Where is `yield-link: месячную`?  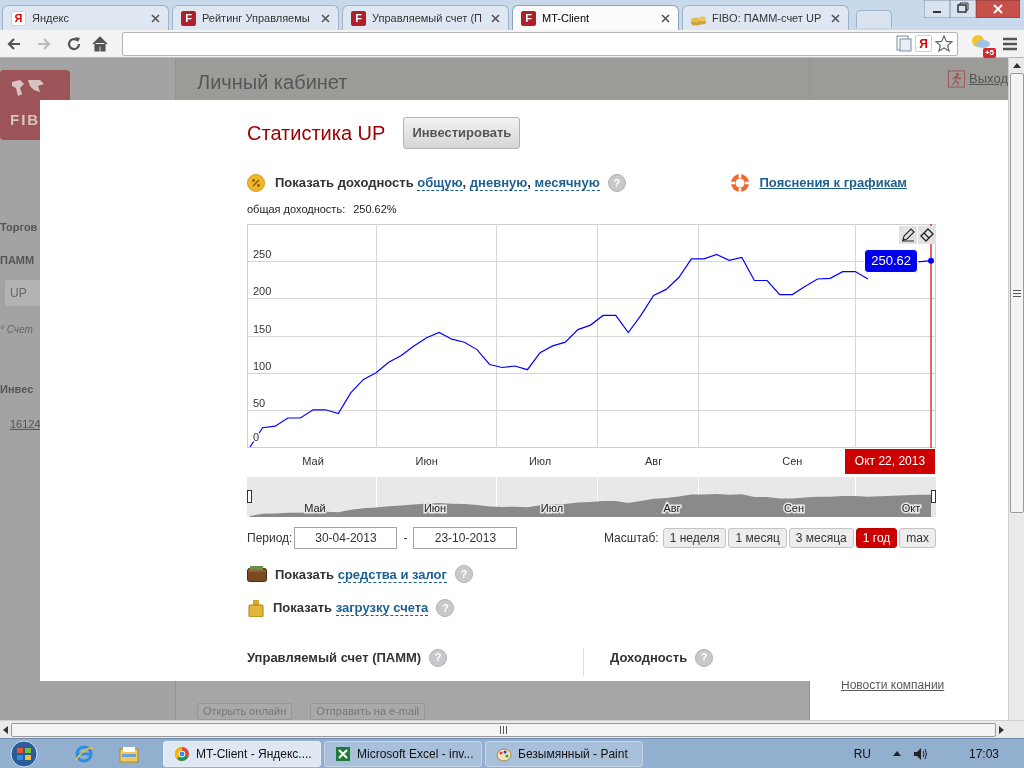 yield-link: месячную is located at coordinates (567, 183).